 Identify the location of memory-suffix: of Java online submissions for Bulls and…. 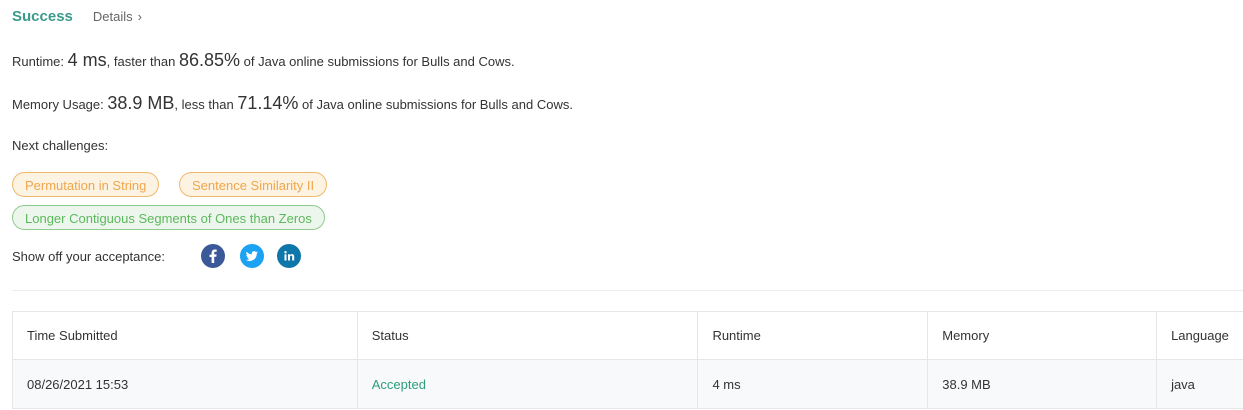
(437, 104).